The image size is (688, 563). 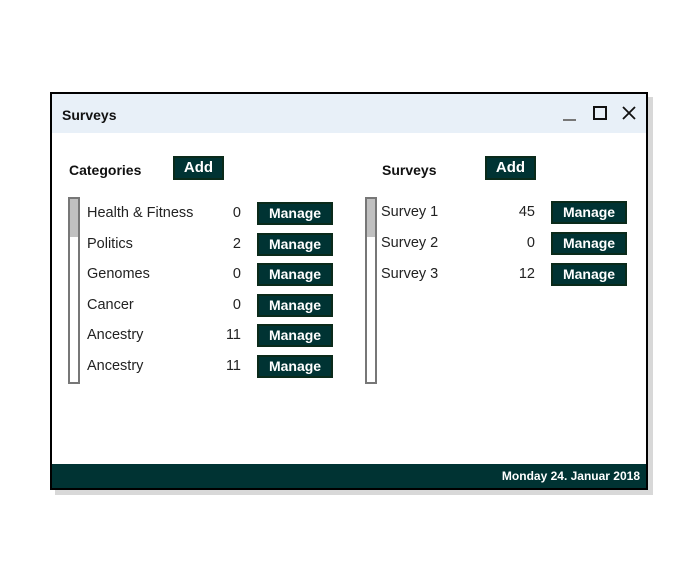 What do you see at coordinates (118, 274) in the screenshot?
I see `item-name: Genomes` at bounding box center [118, 274].